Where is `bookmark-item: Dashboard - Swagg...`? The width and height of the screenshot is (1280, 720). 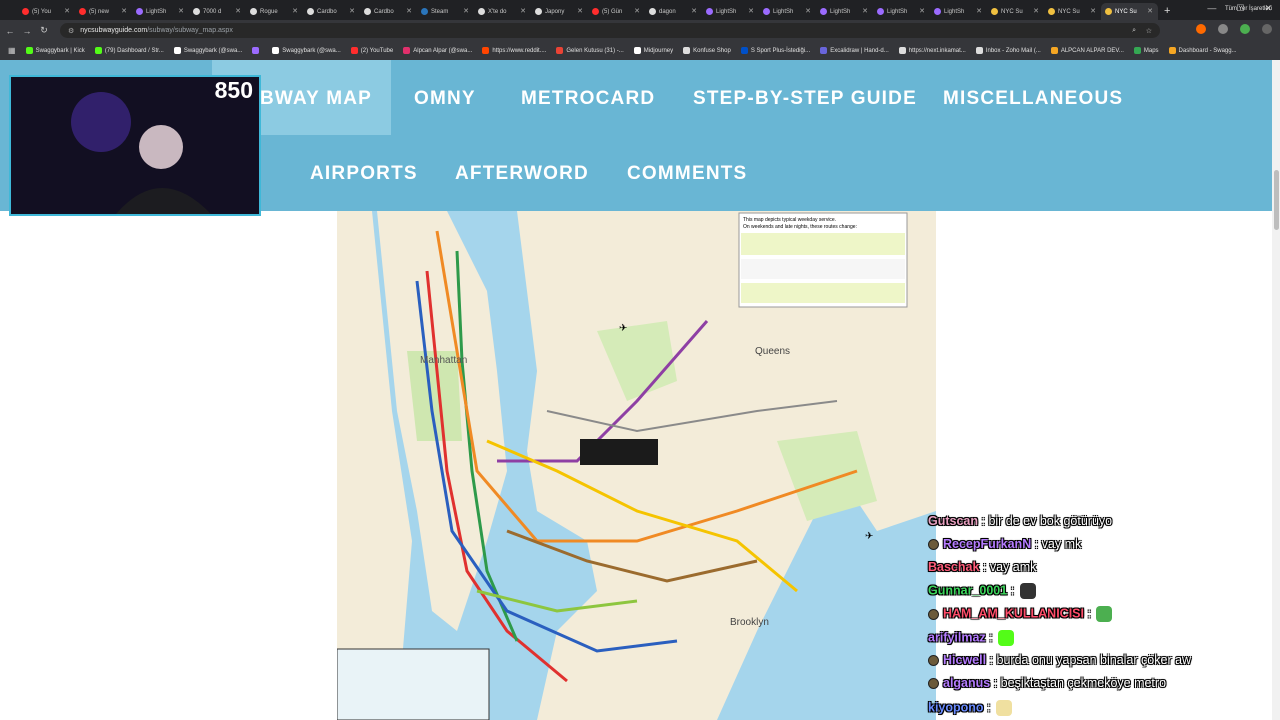 bookmark-item: Dashboard - Swagg... is located at coordinates (1202, 50).